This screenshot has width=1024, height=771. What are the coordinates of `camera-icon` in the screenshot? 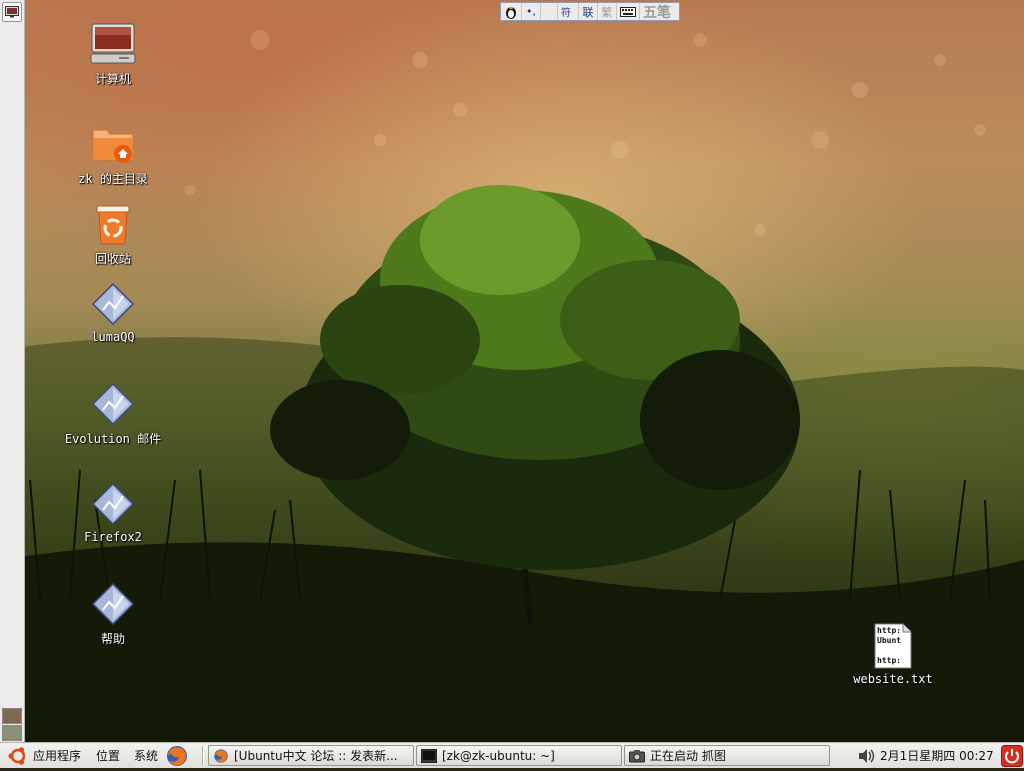 It's located at (637, 755).